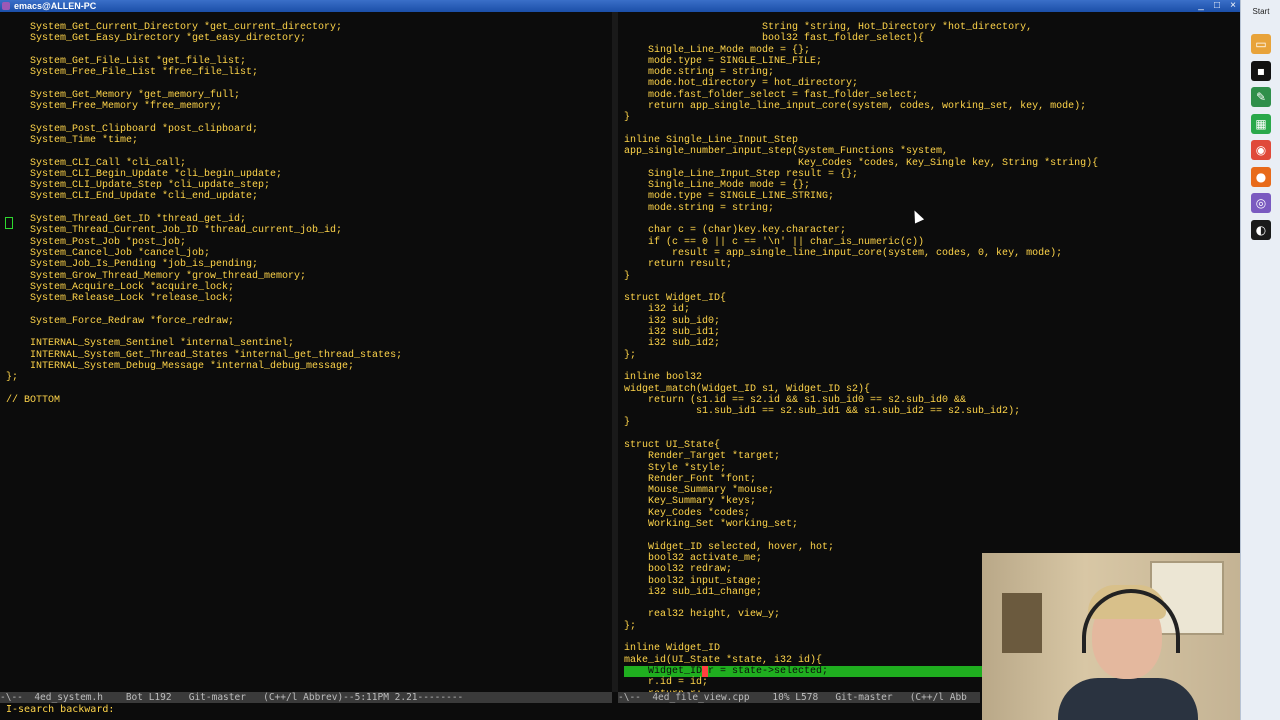 Image resolution: width=1280 pixels, height=720 pixels. I want to click on code-line: inline bool32, so click(861, 377).